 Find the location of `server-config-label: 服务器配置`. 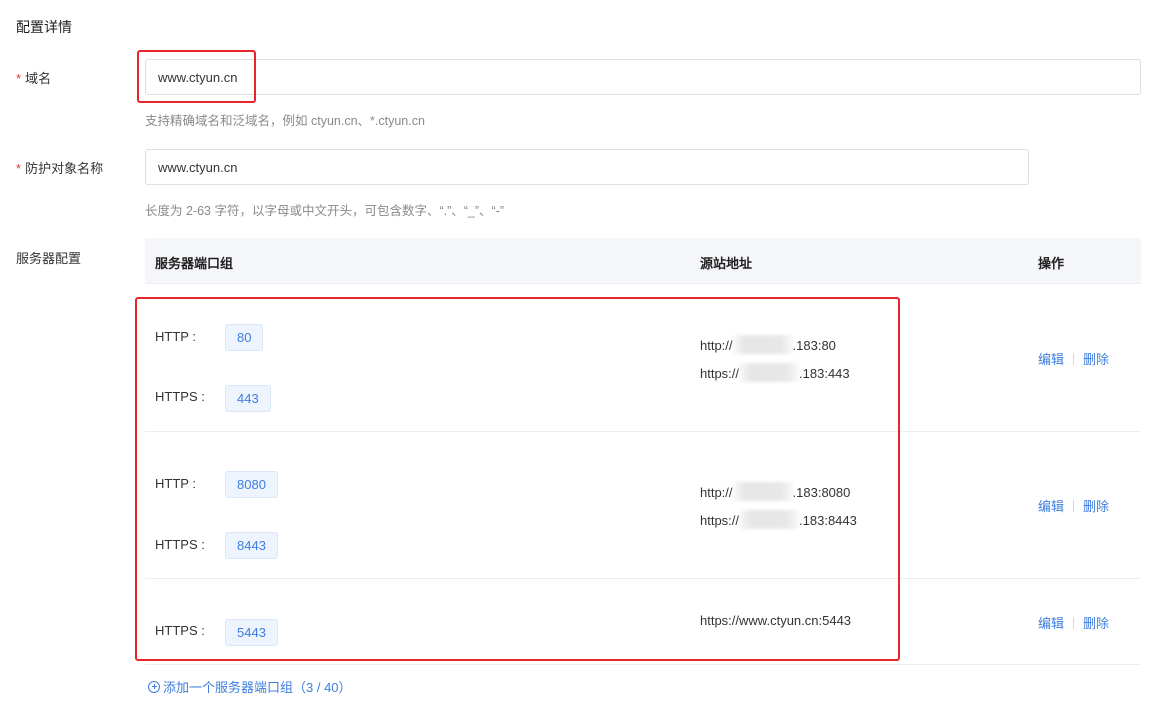

server-config-label: 服务器配置 is located at coordinates (49, 258).